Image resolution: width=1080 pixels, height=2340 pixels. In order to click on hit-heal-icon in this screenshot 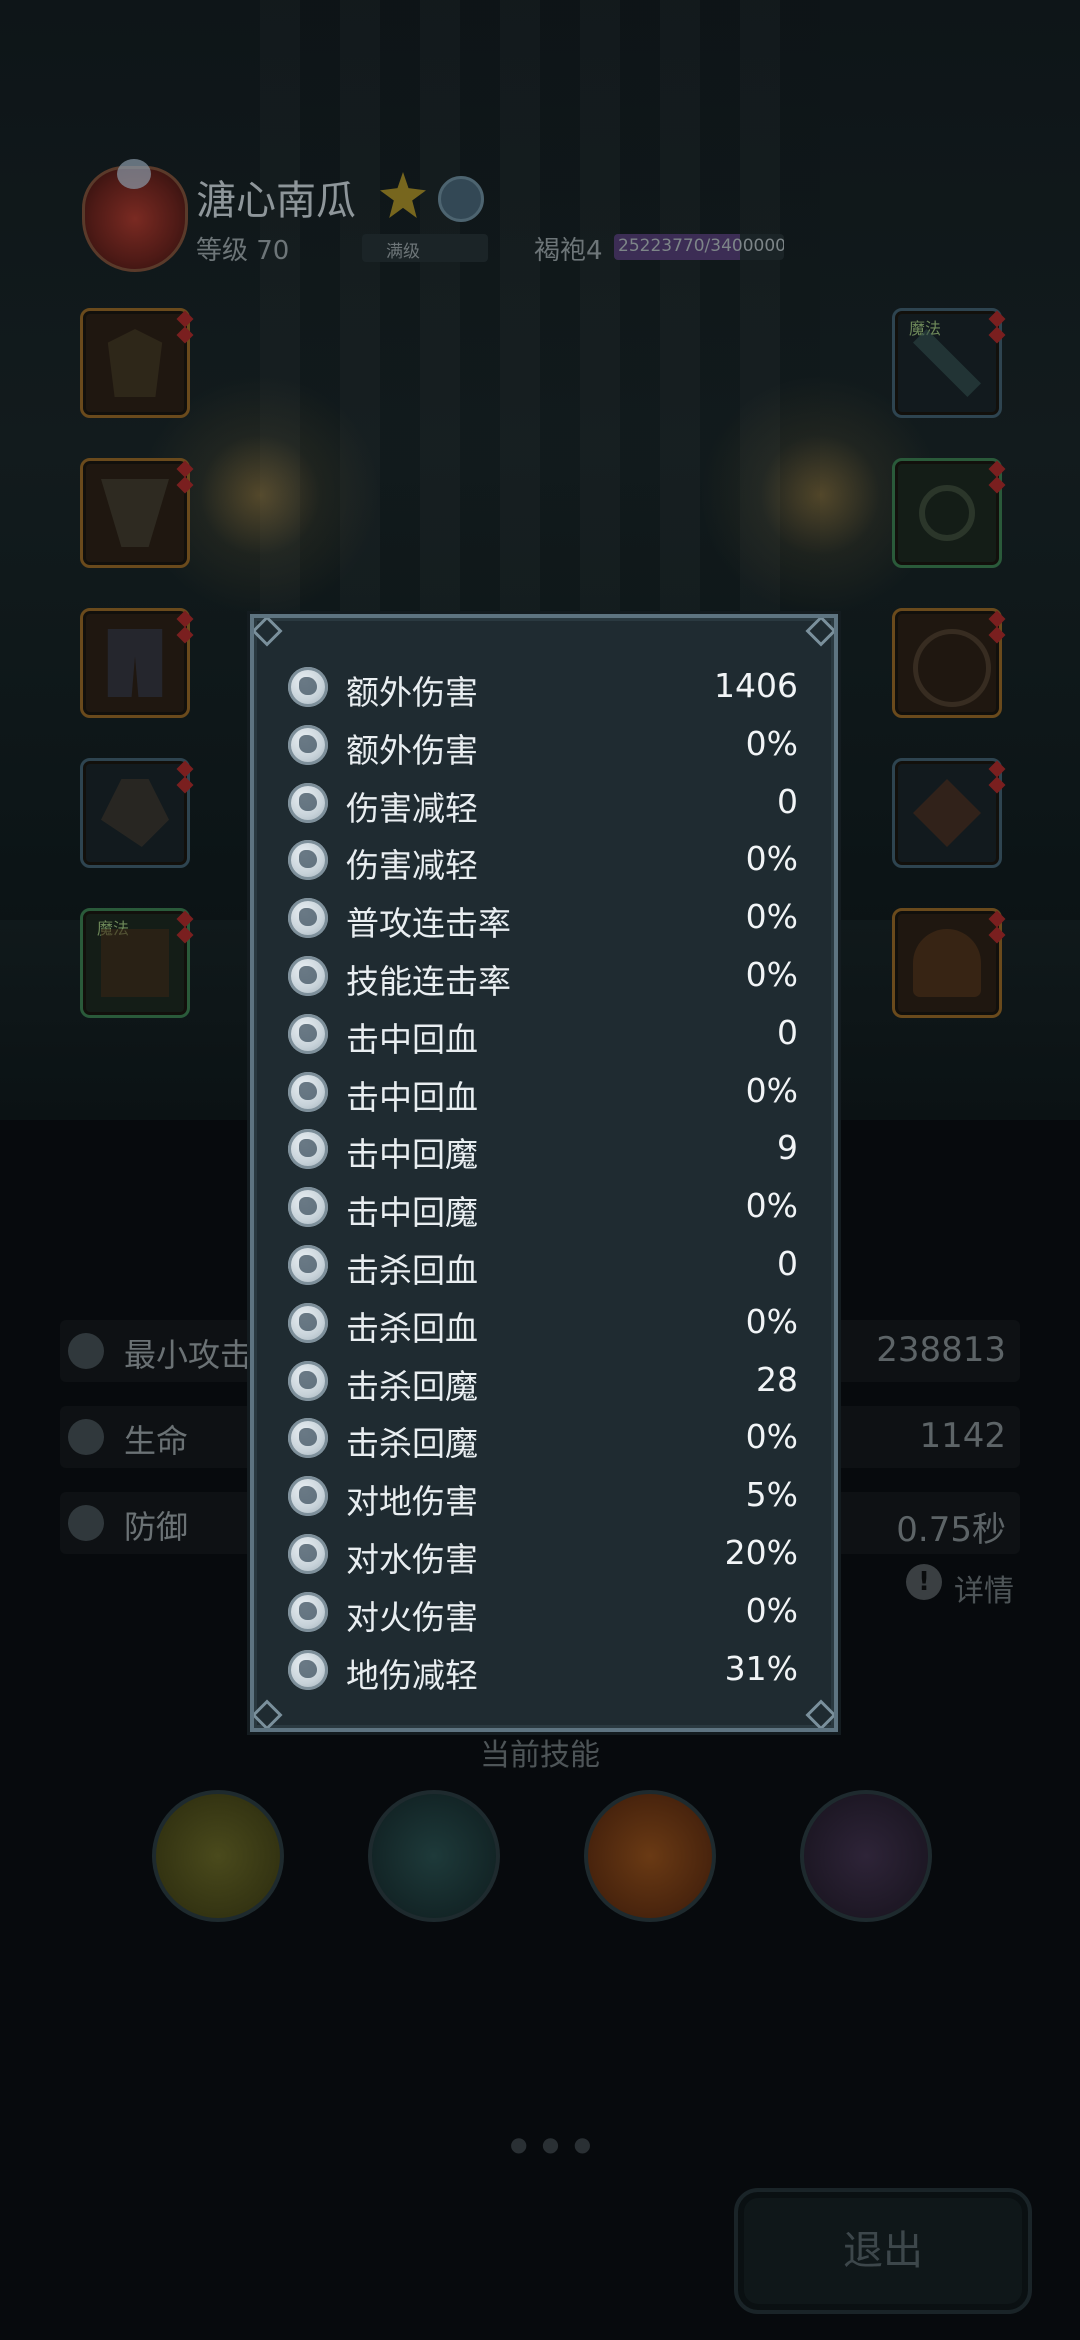, I will do `click(308, 1091)`.